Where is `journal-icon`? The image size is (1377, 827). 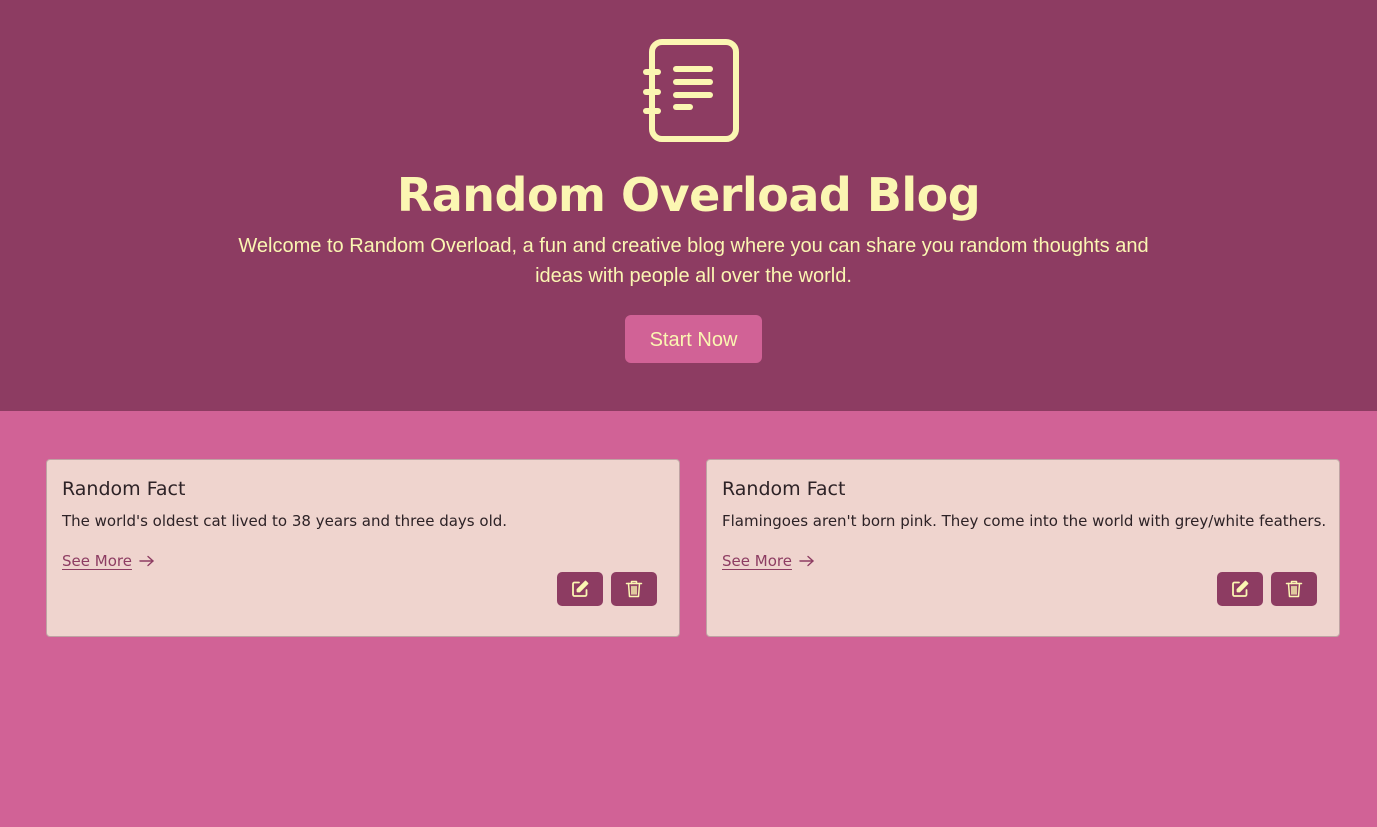
journal-icon is located at coordinates (691, 90).